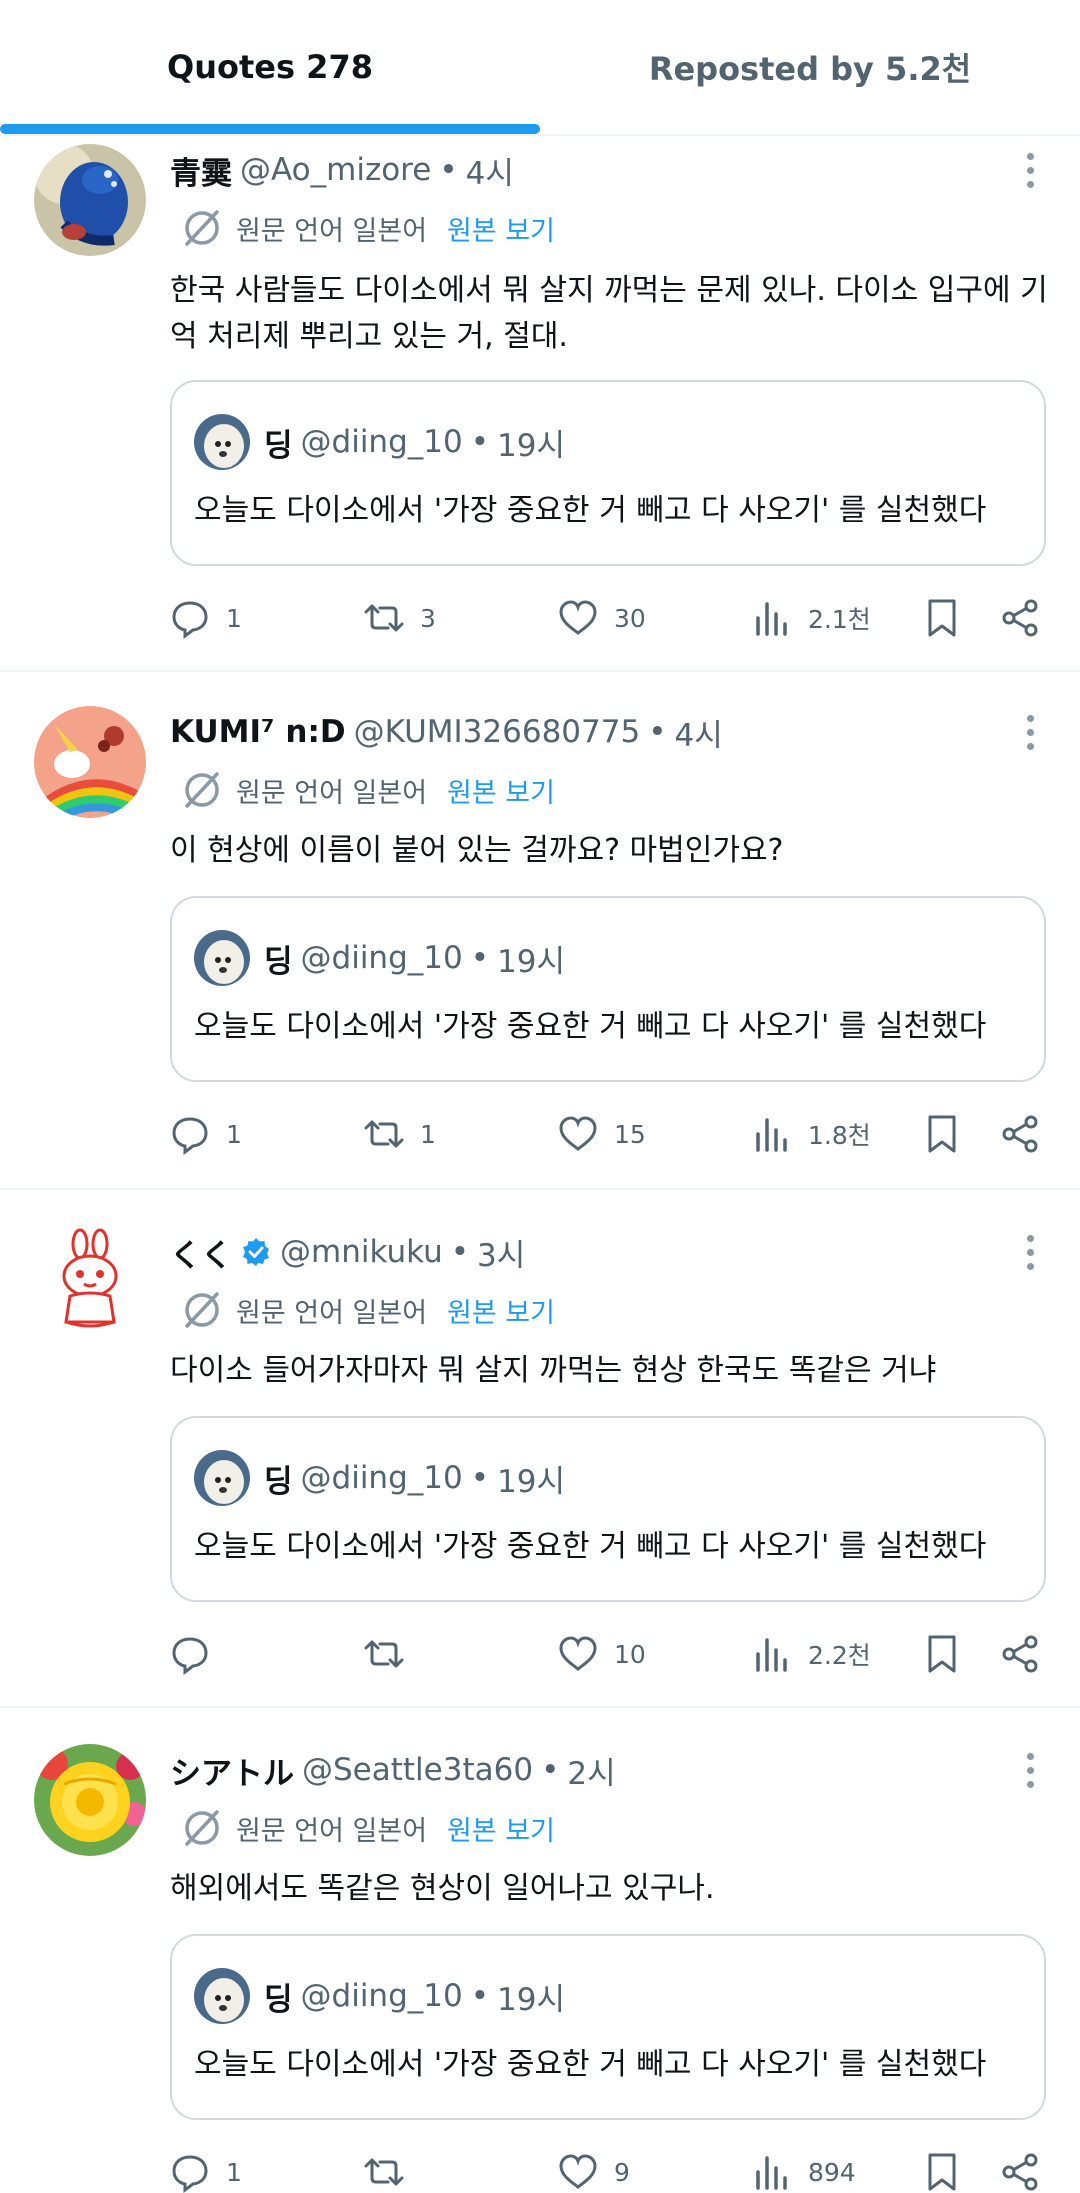 This screenshot has width=1080, height=2193. Describe the element at coordinates (601, 618) in the screenshot. I see `like-button: 30` at that location.